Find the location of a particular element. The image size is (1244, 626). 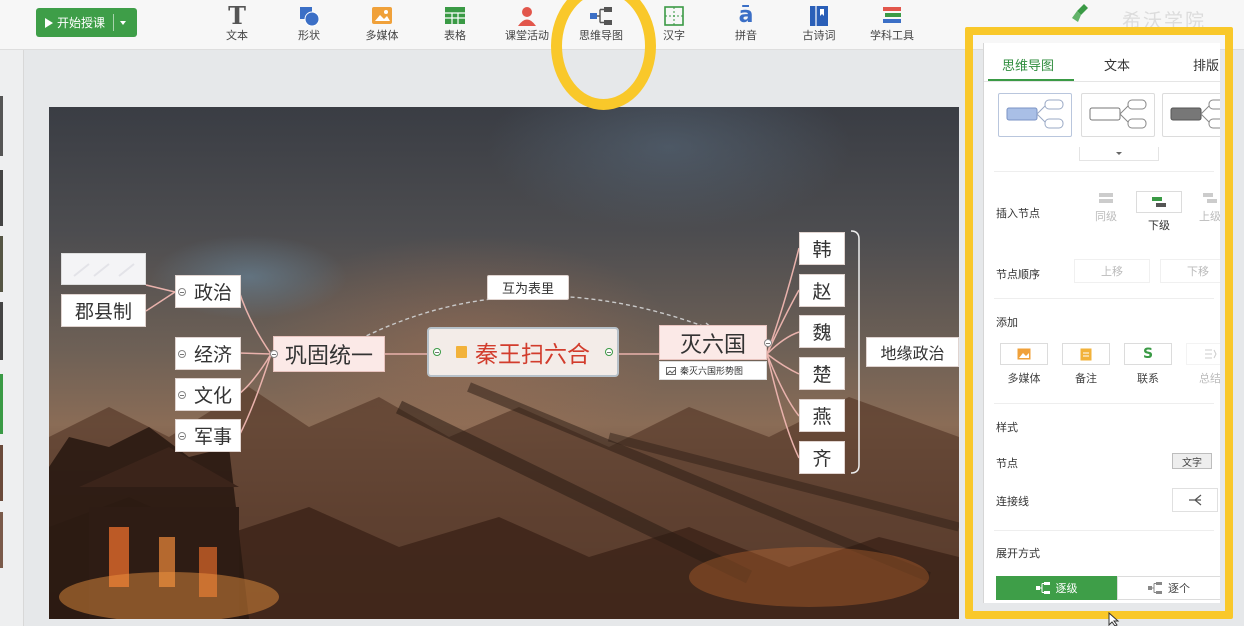

style-label: 样式 is located at coordinates (1007, 427).